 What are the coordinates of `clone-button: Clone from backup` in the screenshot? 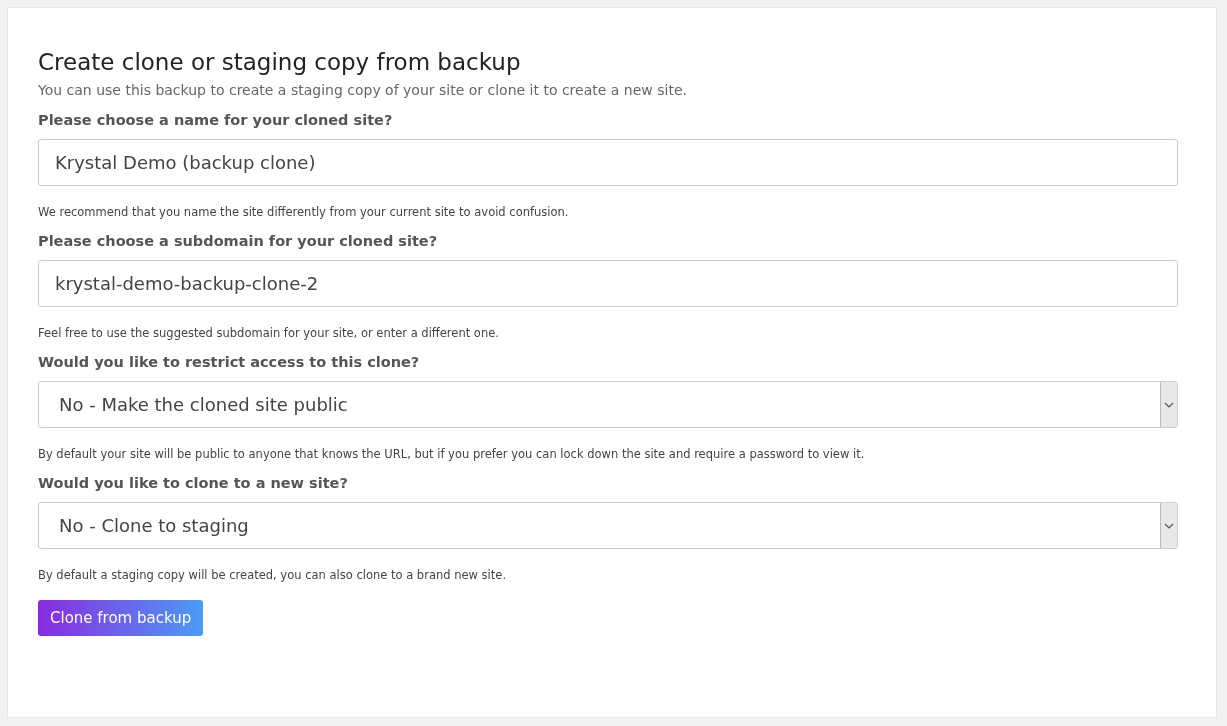 It's located at (121, 618).